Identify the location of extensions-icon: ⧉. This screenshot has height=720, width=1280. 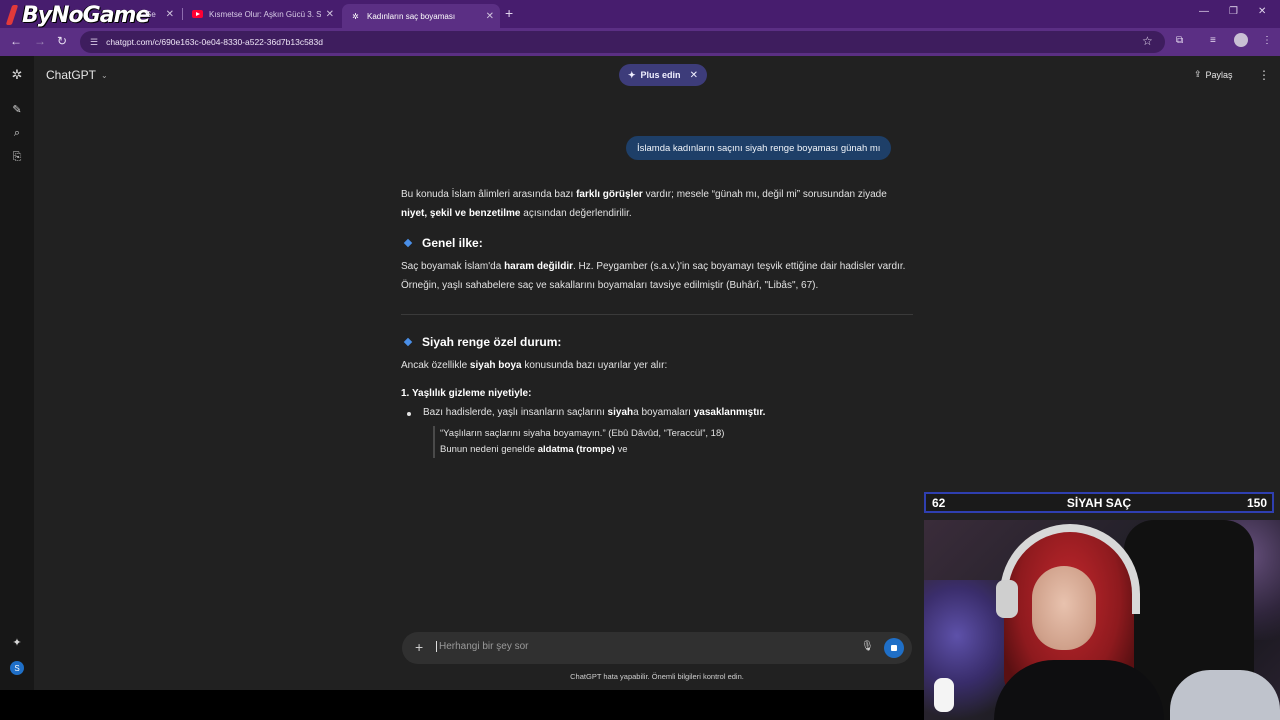
(1179, 40).